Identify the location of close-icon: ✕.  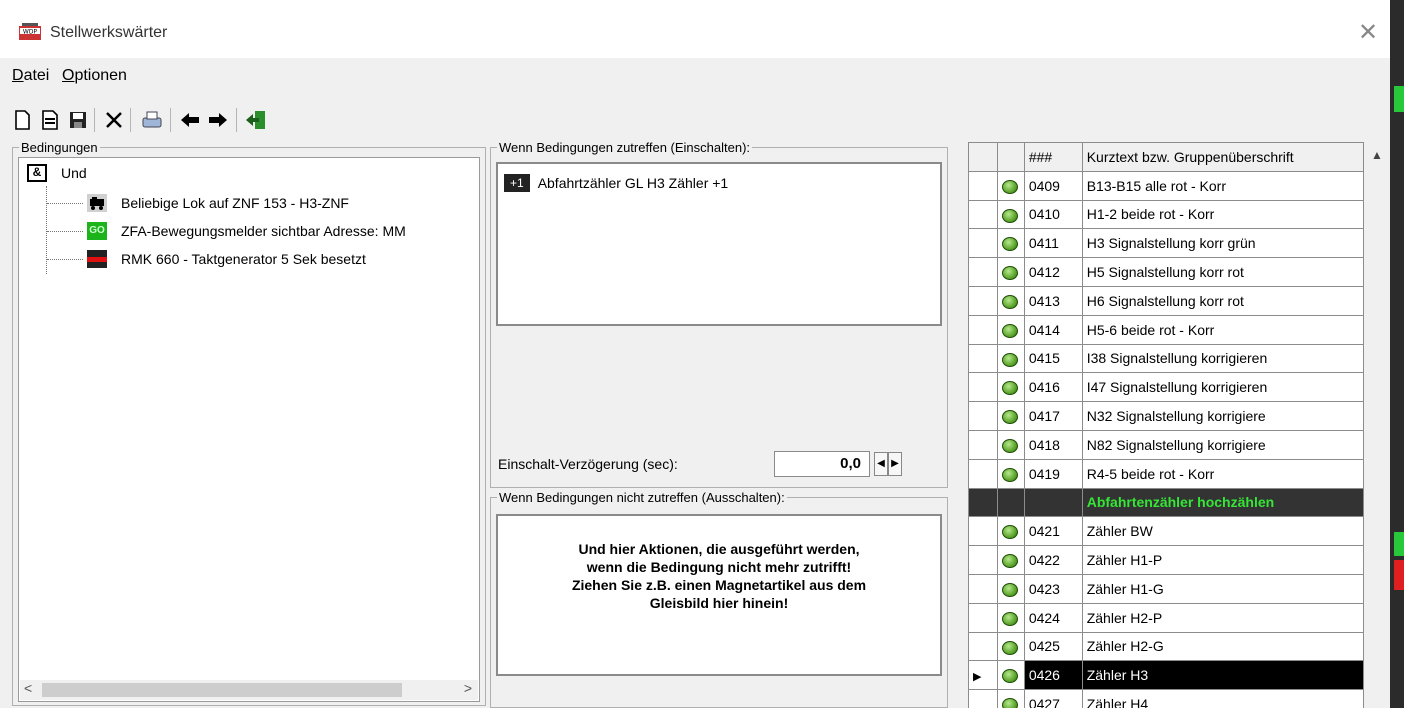
(1368, 32).